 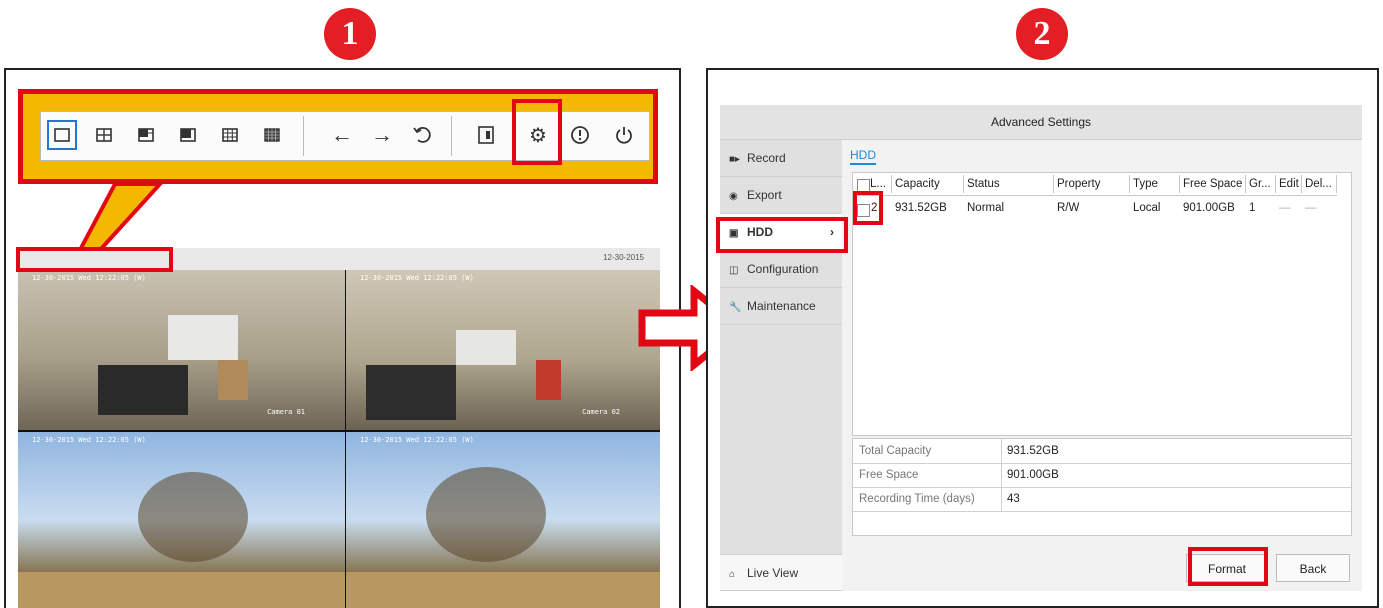 What do you see at coordinates (1013, 499) in the screenshot?
I see `summary-value: 43` at bounding box center [1013, 499].